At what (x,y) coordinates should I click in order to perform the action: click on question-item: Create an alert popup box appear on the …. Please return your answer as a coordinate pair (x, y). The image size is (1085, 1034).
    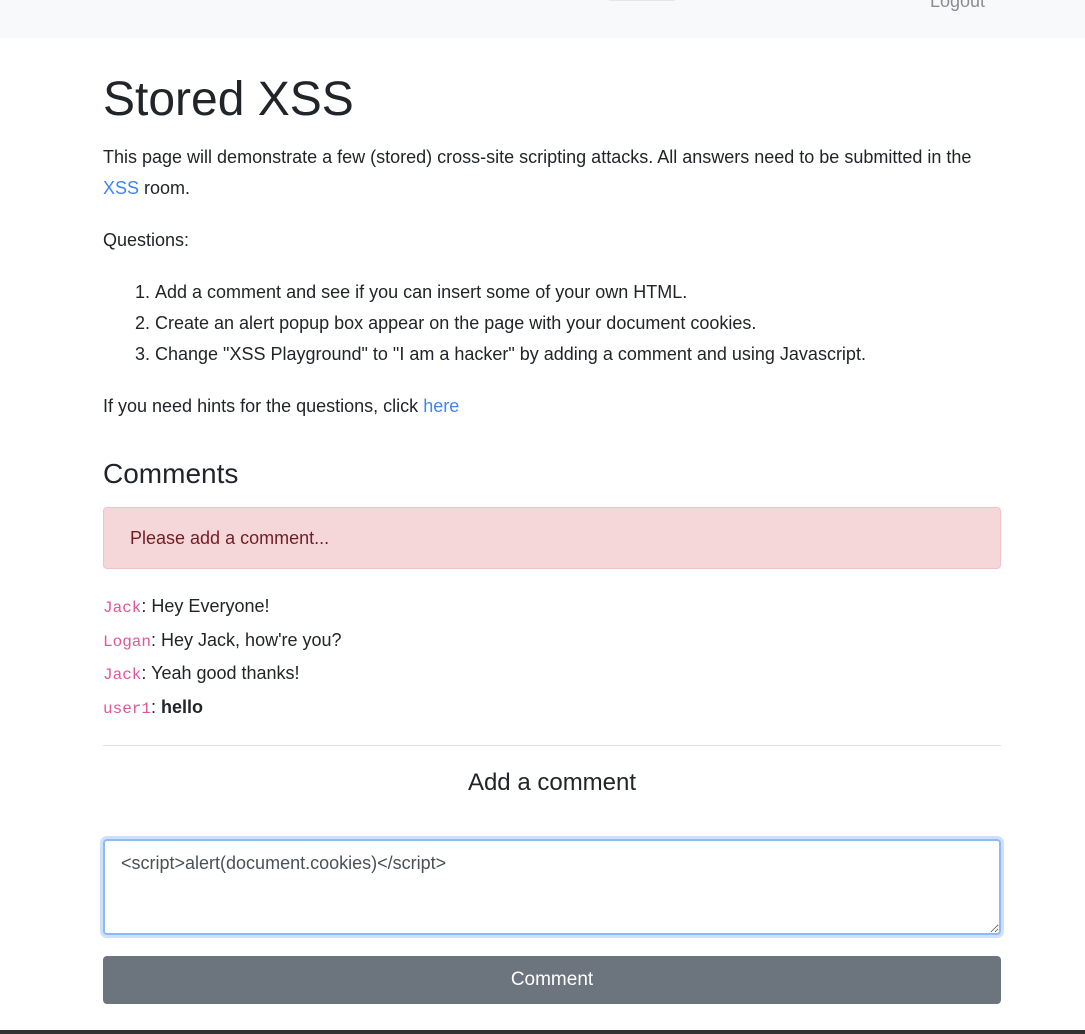
    Looking at the image, I should click on (578, 323).